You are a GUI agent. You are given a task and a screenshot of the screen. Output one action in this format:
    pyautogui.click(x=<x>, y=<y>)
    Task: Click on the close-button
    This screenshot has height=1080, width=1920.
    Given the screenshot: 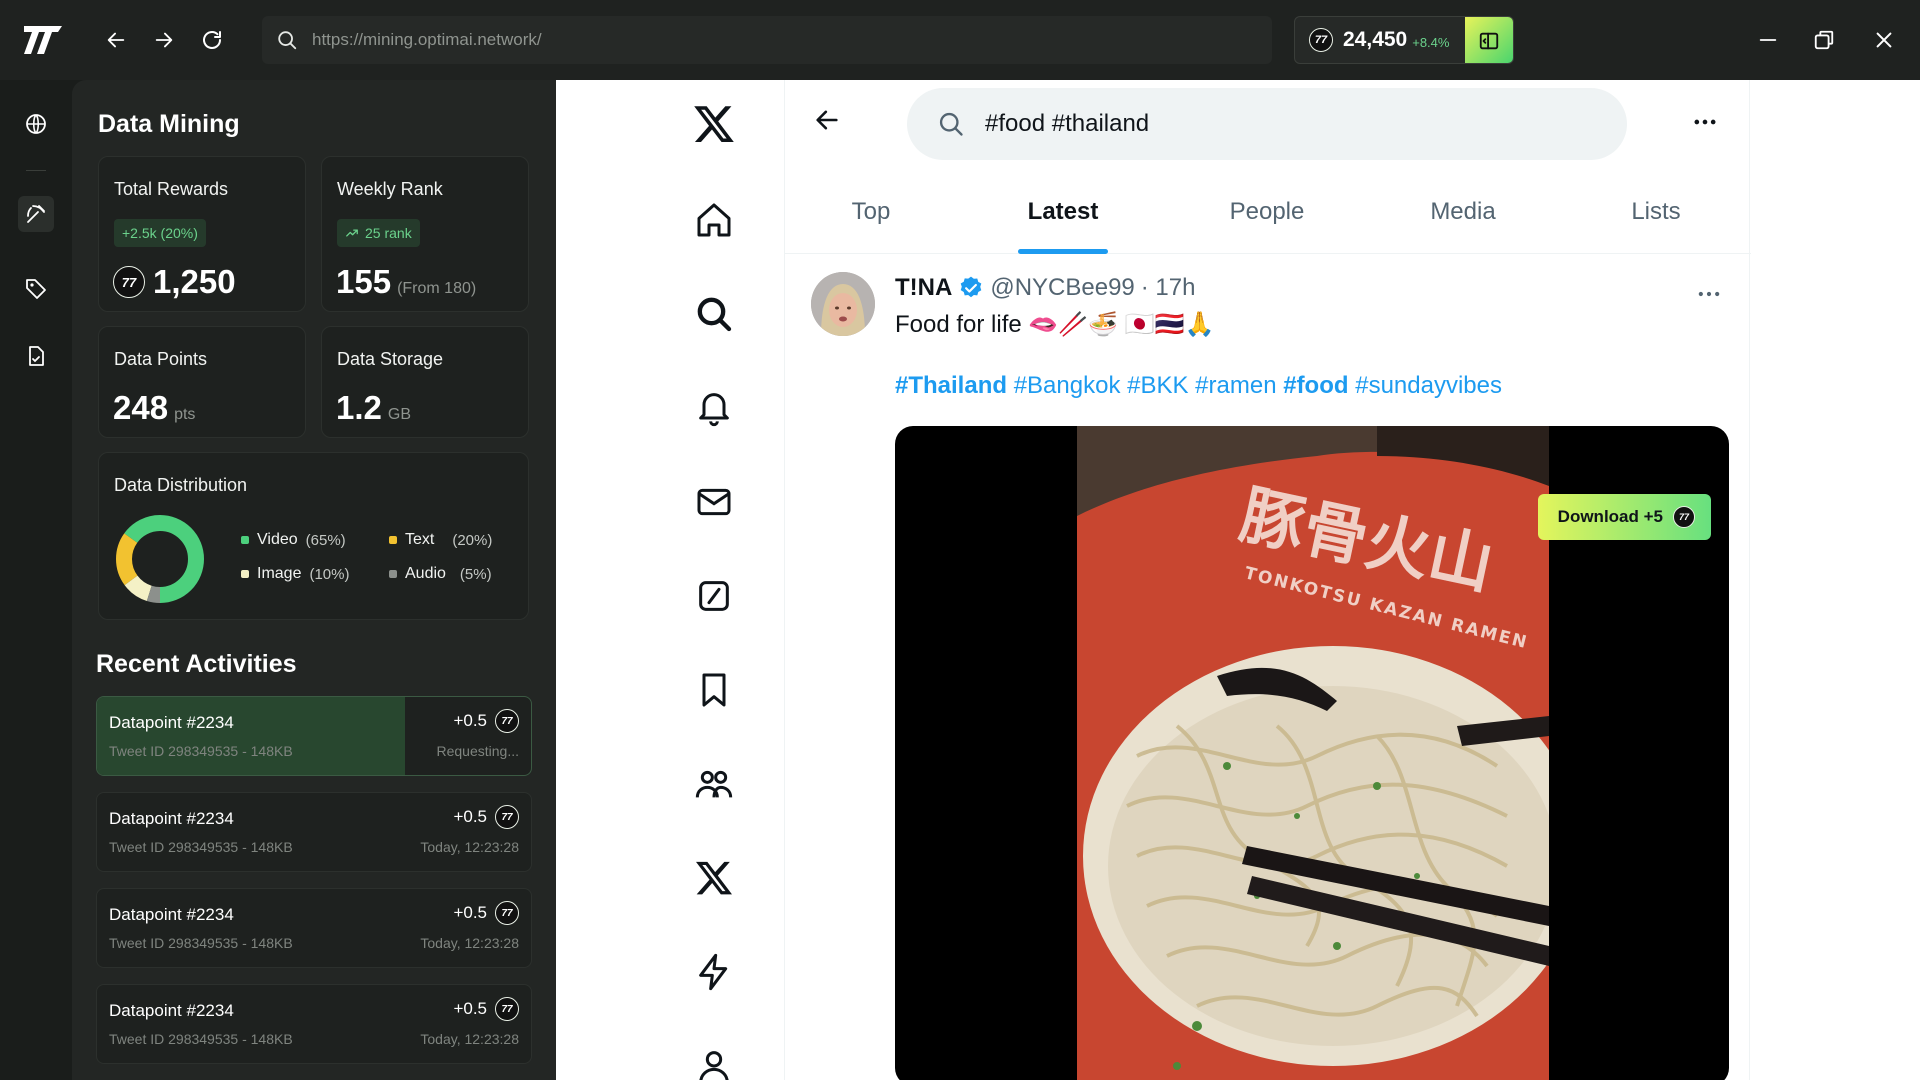 What is the action you would take?
    pyautogui.click(x=1884, y=40)
    